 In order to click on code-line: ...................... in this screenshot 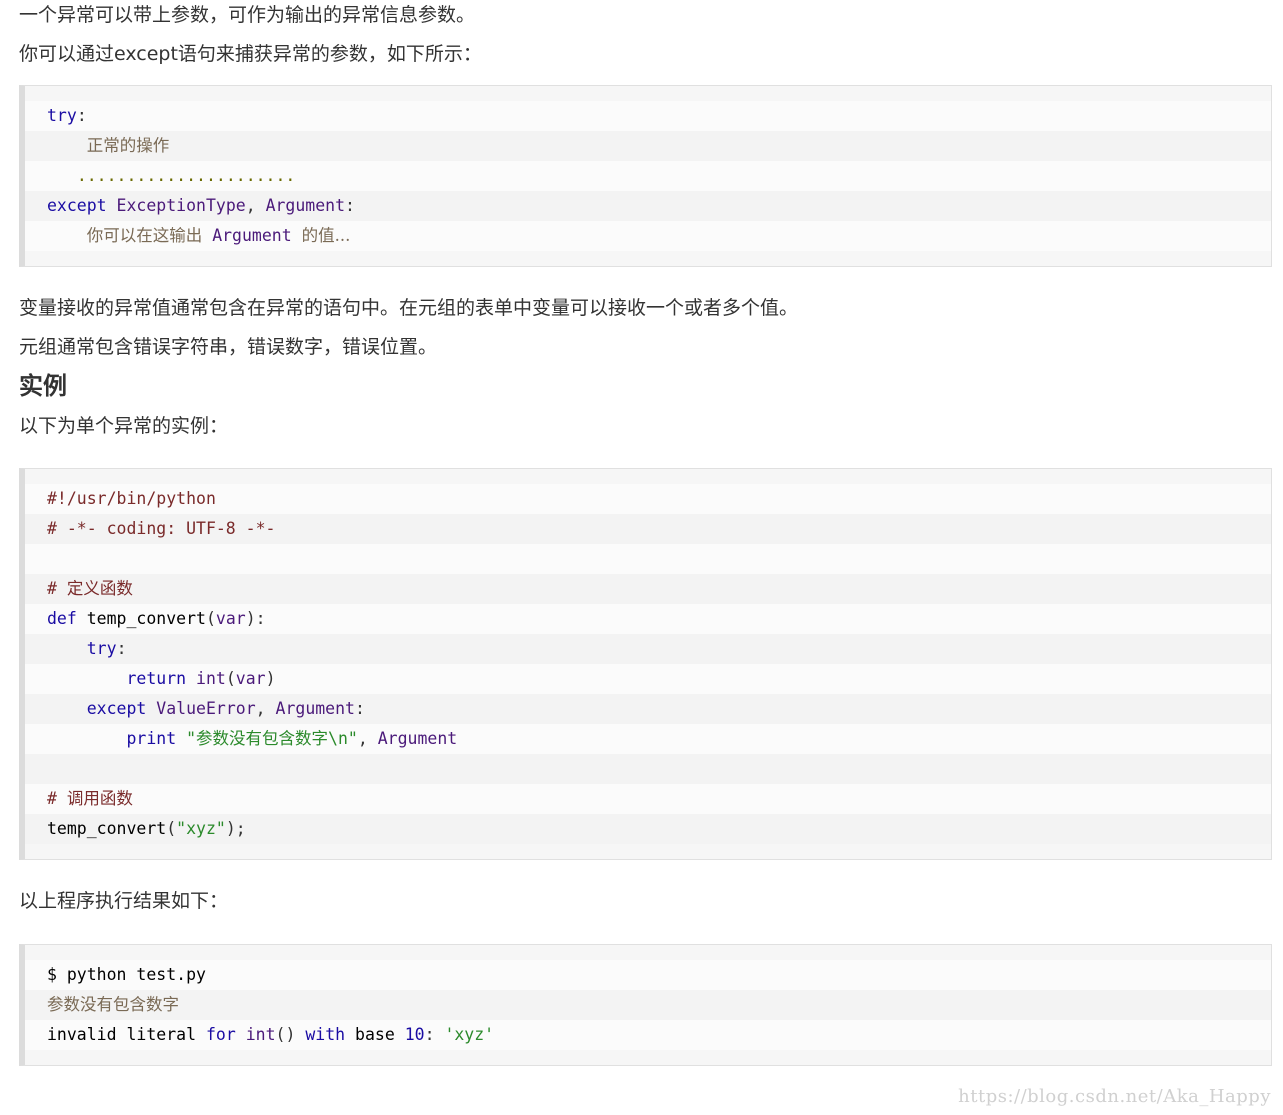, I will do `click(648, 176)`.